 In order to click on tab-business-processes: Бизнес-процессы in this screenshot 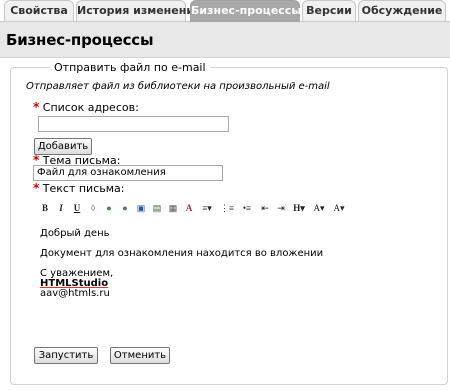, I will do `click(245, 11)`.